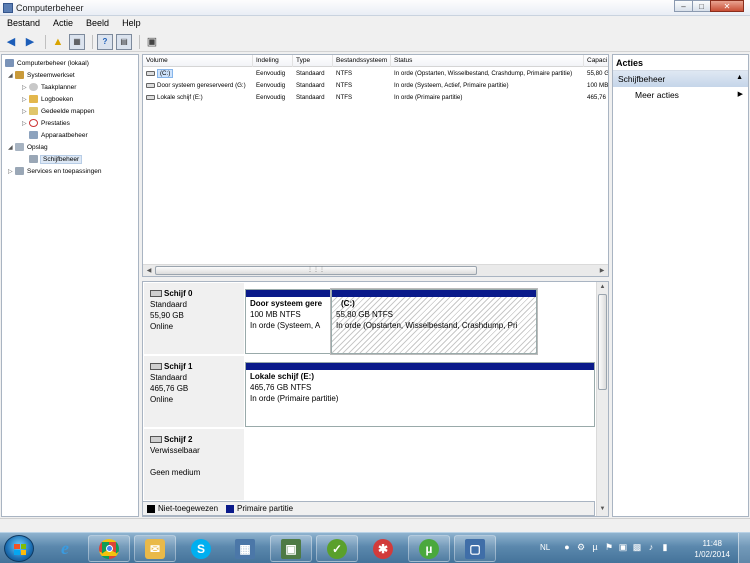 Image resolution: width=750 pixels, height=563 pixels. What do you see at coordinates (680, 94) in the screenshot?
I see `more-actions-item: Meer acties ▶` at bounding box center [680, 94].